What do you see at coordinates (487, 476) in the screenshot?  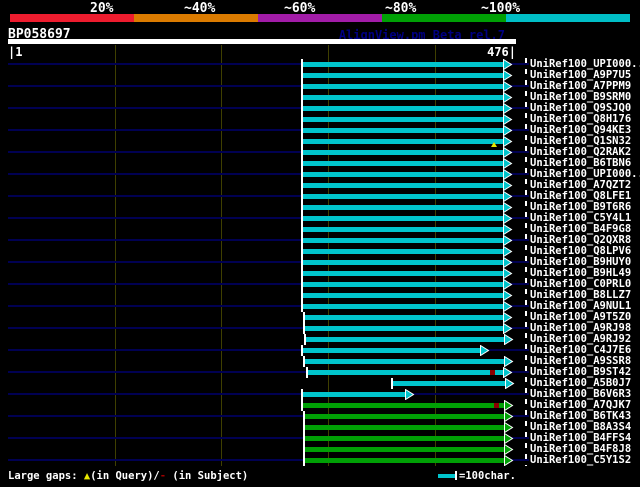 I see `scale-sample-label: =100char.` at bounding box center [487, 476].